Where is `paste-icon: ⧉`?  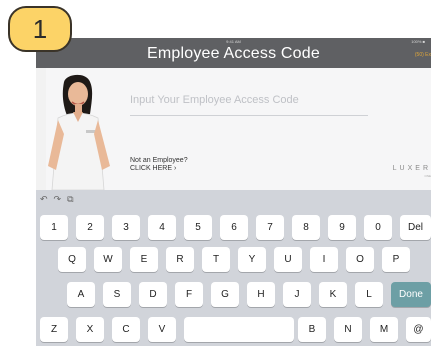
paste-icon: ⧉ is located at coordinates (70, 199).